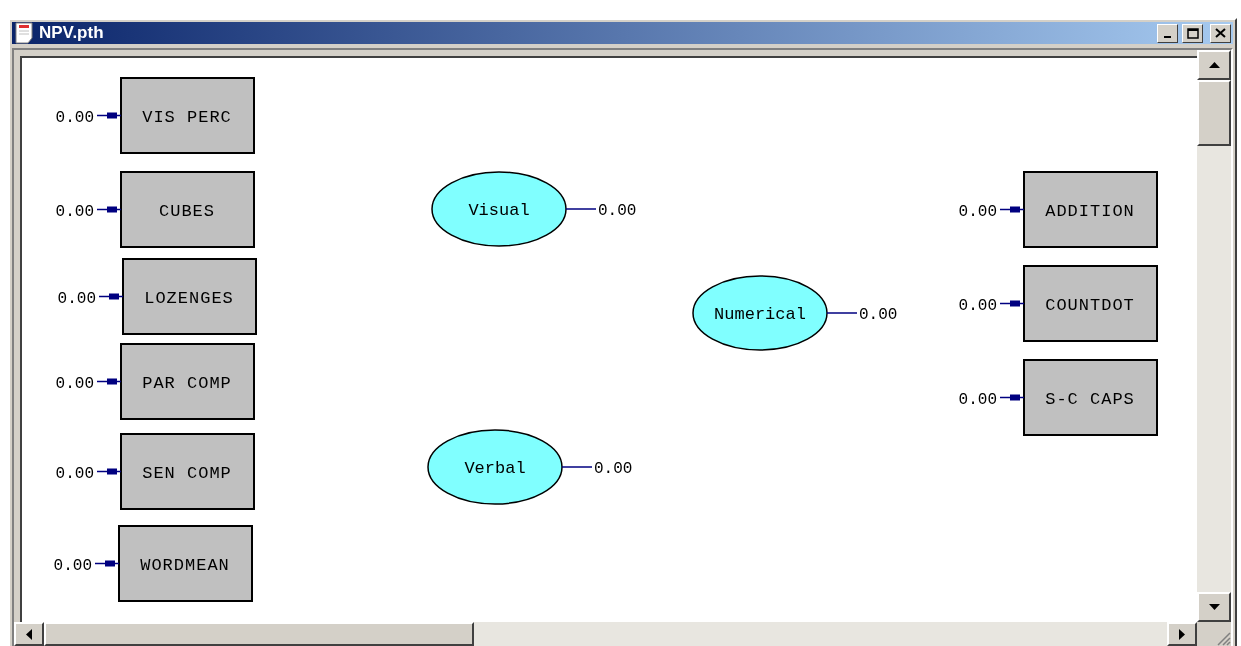 The height and width of the screenshot is (646, 1241). What do you see at coordinates (25, 33) in the screenshot?
I see `document-icon` at bounding box center [25, 33].